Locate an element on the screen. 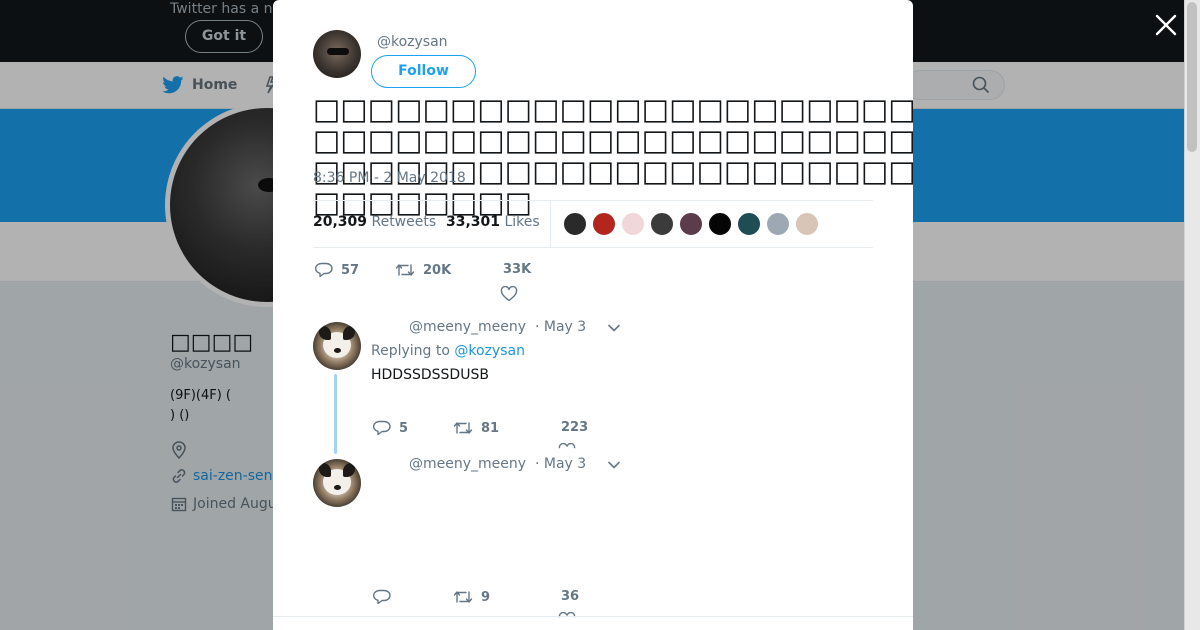 The image size is (1200, 630). likes-stat: 33,301 Likes is located at coordinates (493, 222).